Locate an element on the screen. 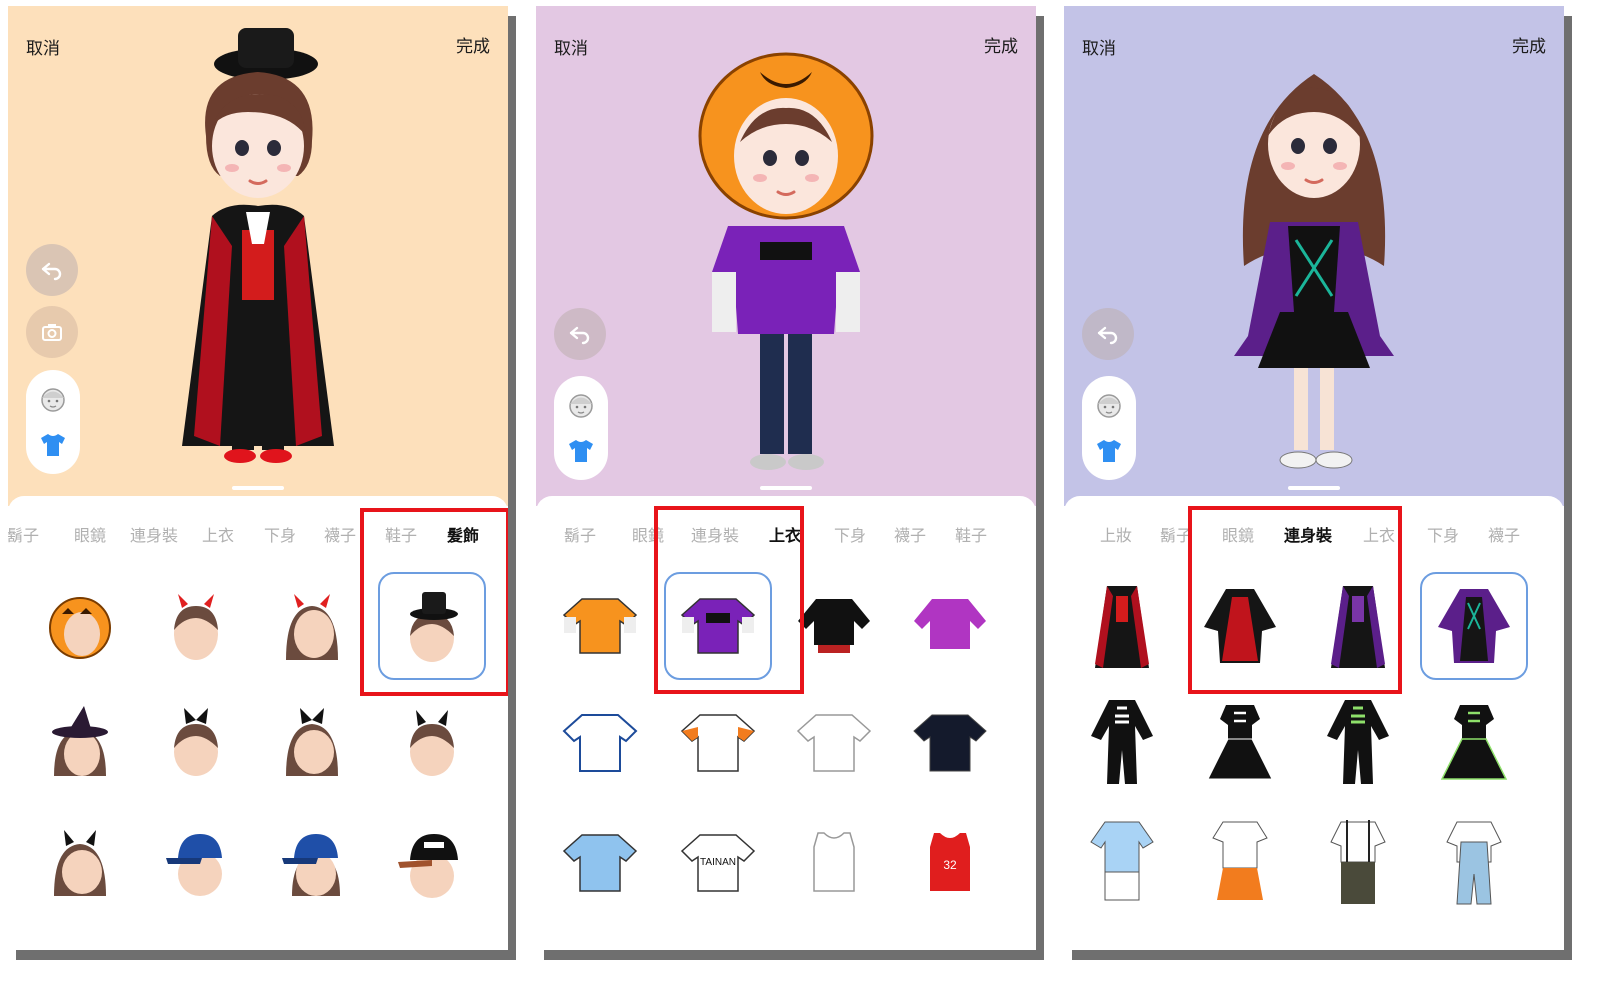  item-white-jersey-plain is located at coordinates (834, 742).